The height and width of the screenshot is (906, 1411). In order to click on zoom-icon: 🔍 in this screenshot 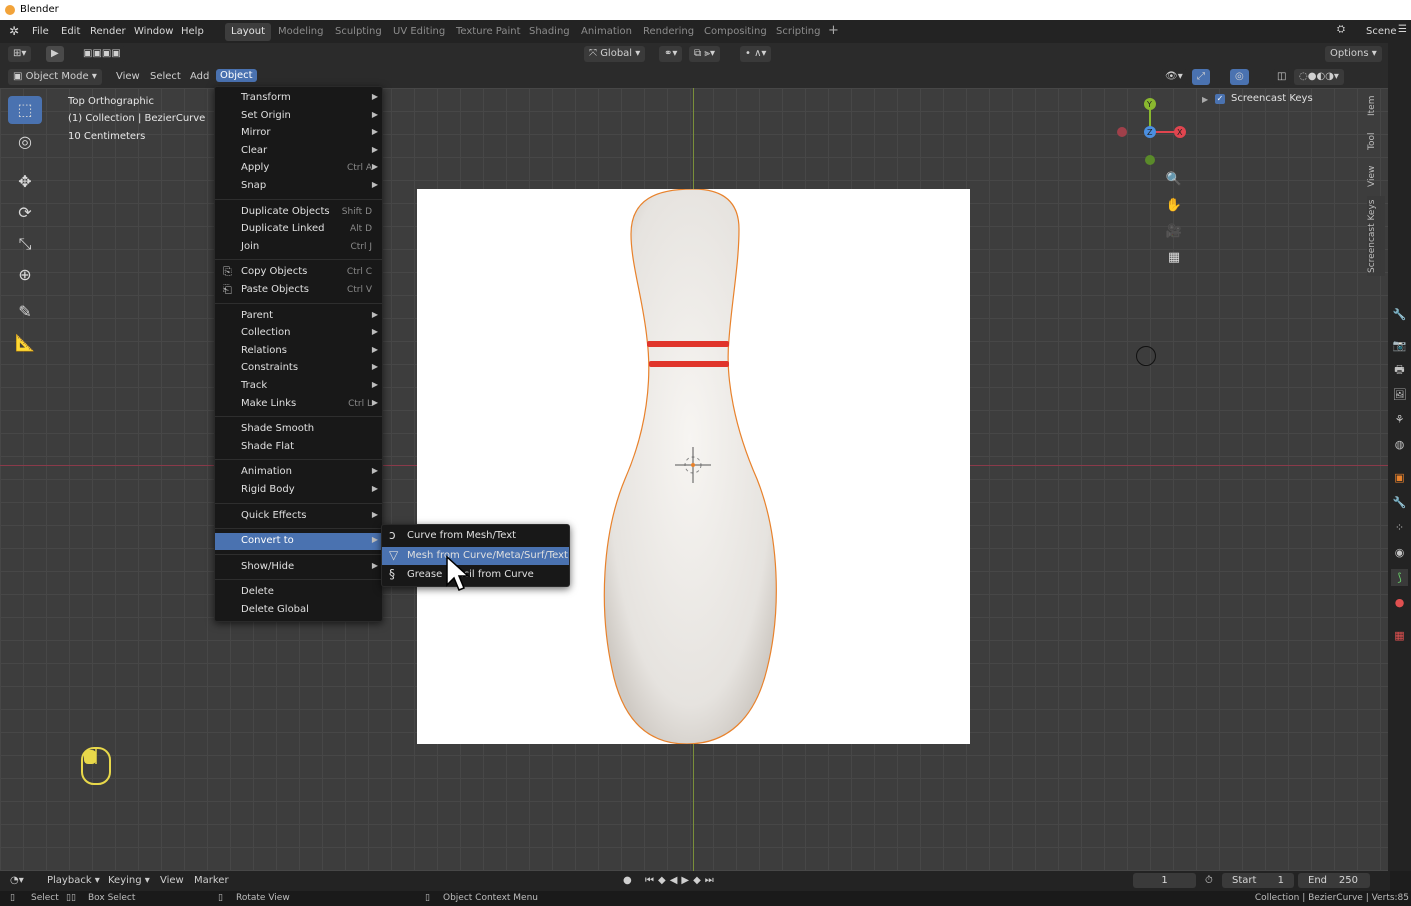, I will do `click(1174, 180)`.